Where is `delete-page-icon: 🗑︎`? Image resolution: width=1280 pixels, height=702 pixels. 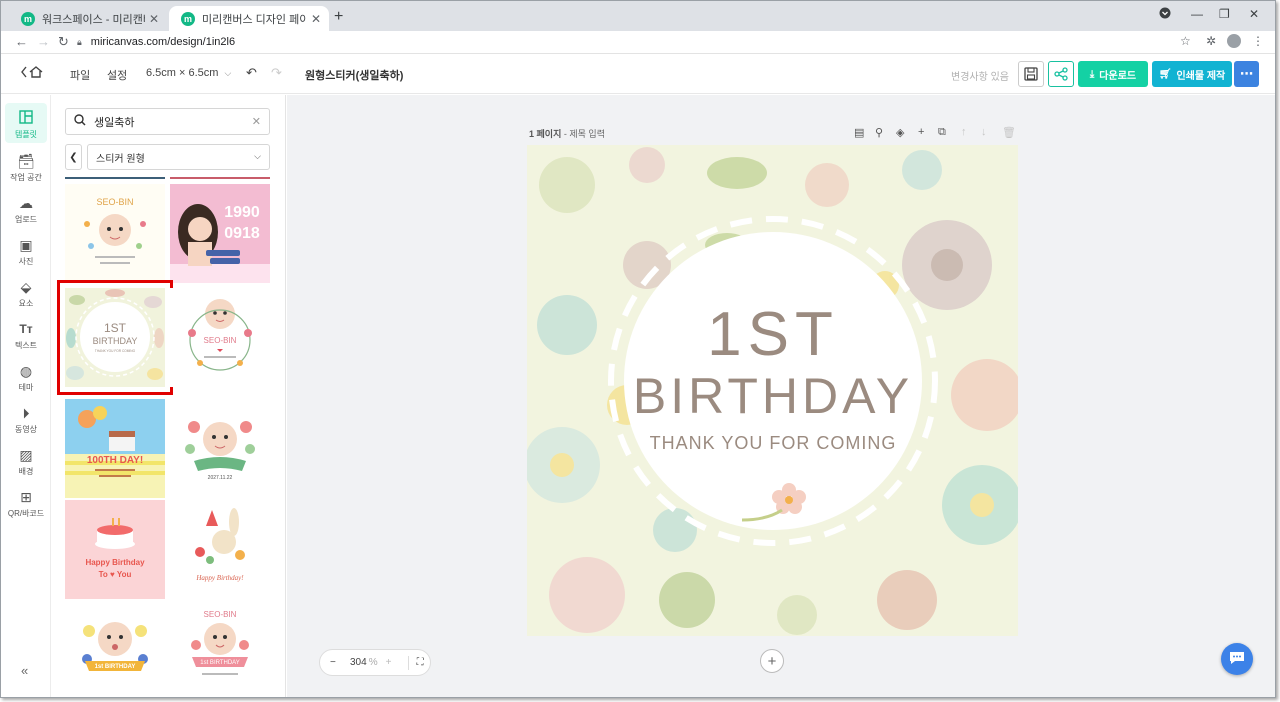 delete-page-icon: 🗑︎ is located at coordinates (1009, 132).